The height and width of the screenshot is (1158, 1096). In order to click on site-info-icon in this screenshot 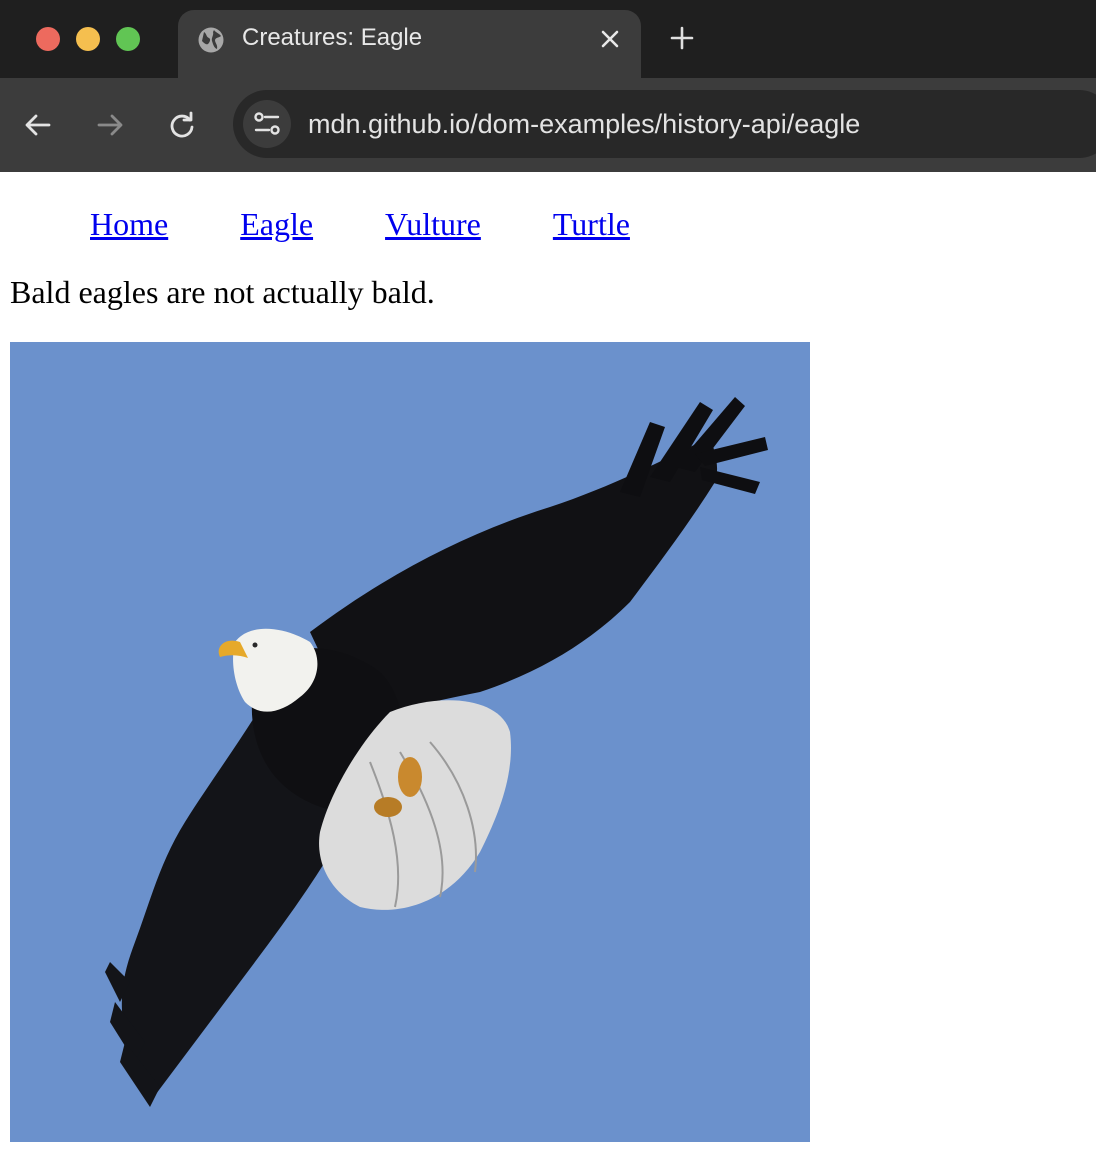, I will do `click(267, 123)`.